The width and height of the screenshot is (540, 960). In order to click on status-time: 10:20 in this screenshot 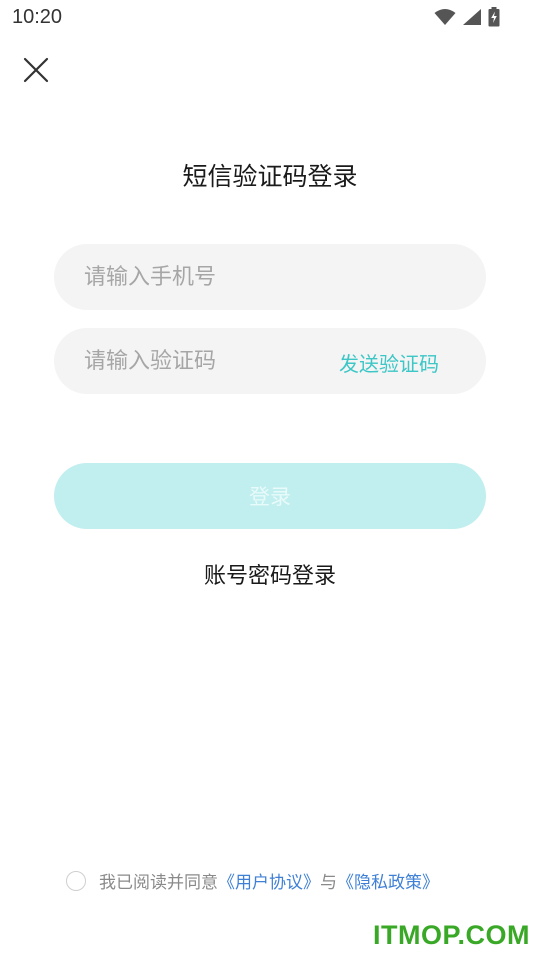, I will do `click(37, 17)`.